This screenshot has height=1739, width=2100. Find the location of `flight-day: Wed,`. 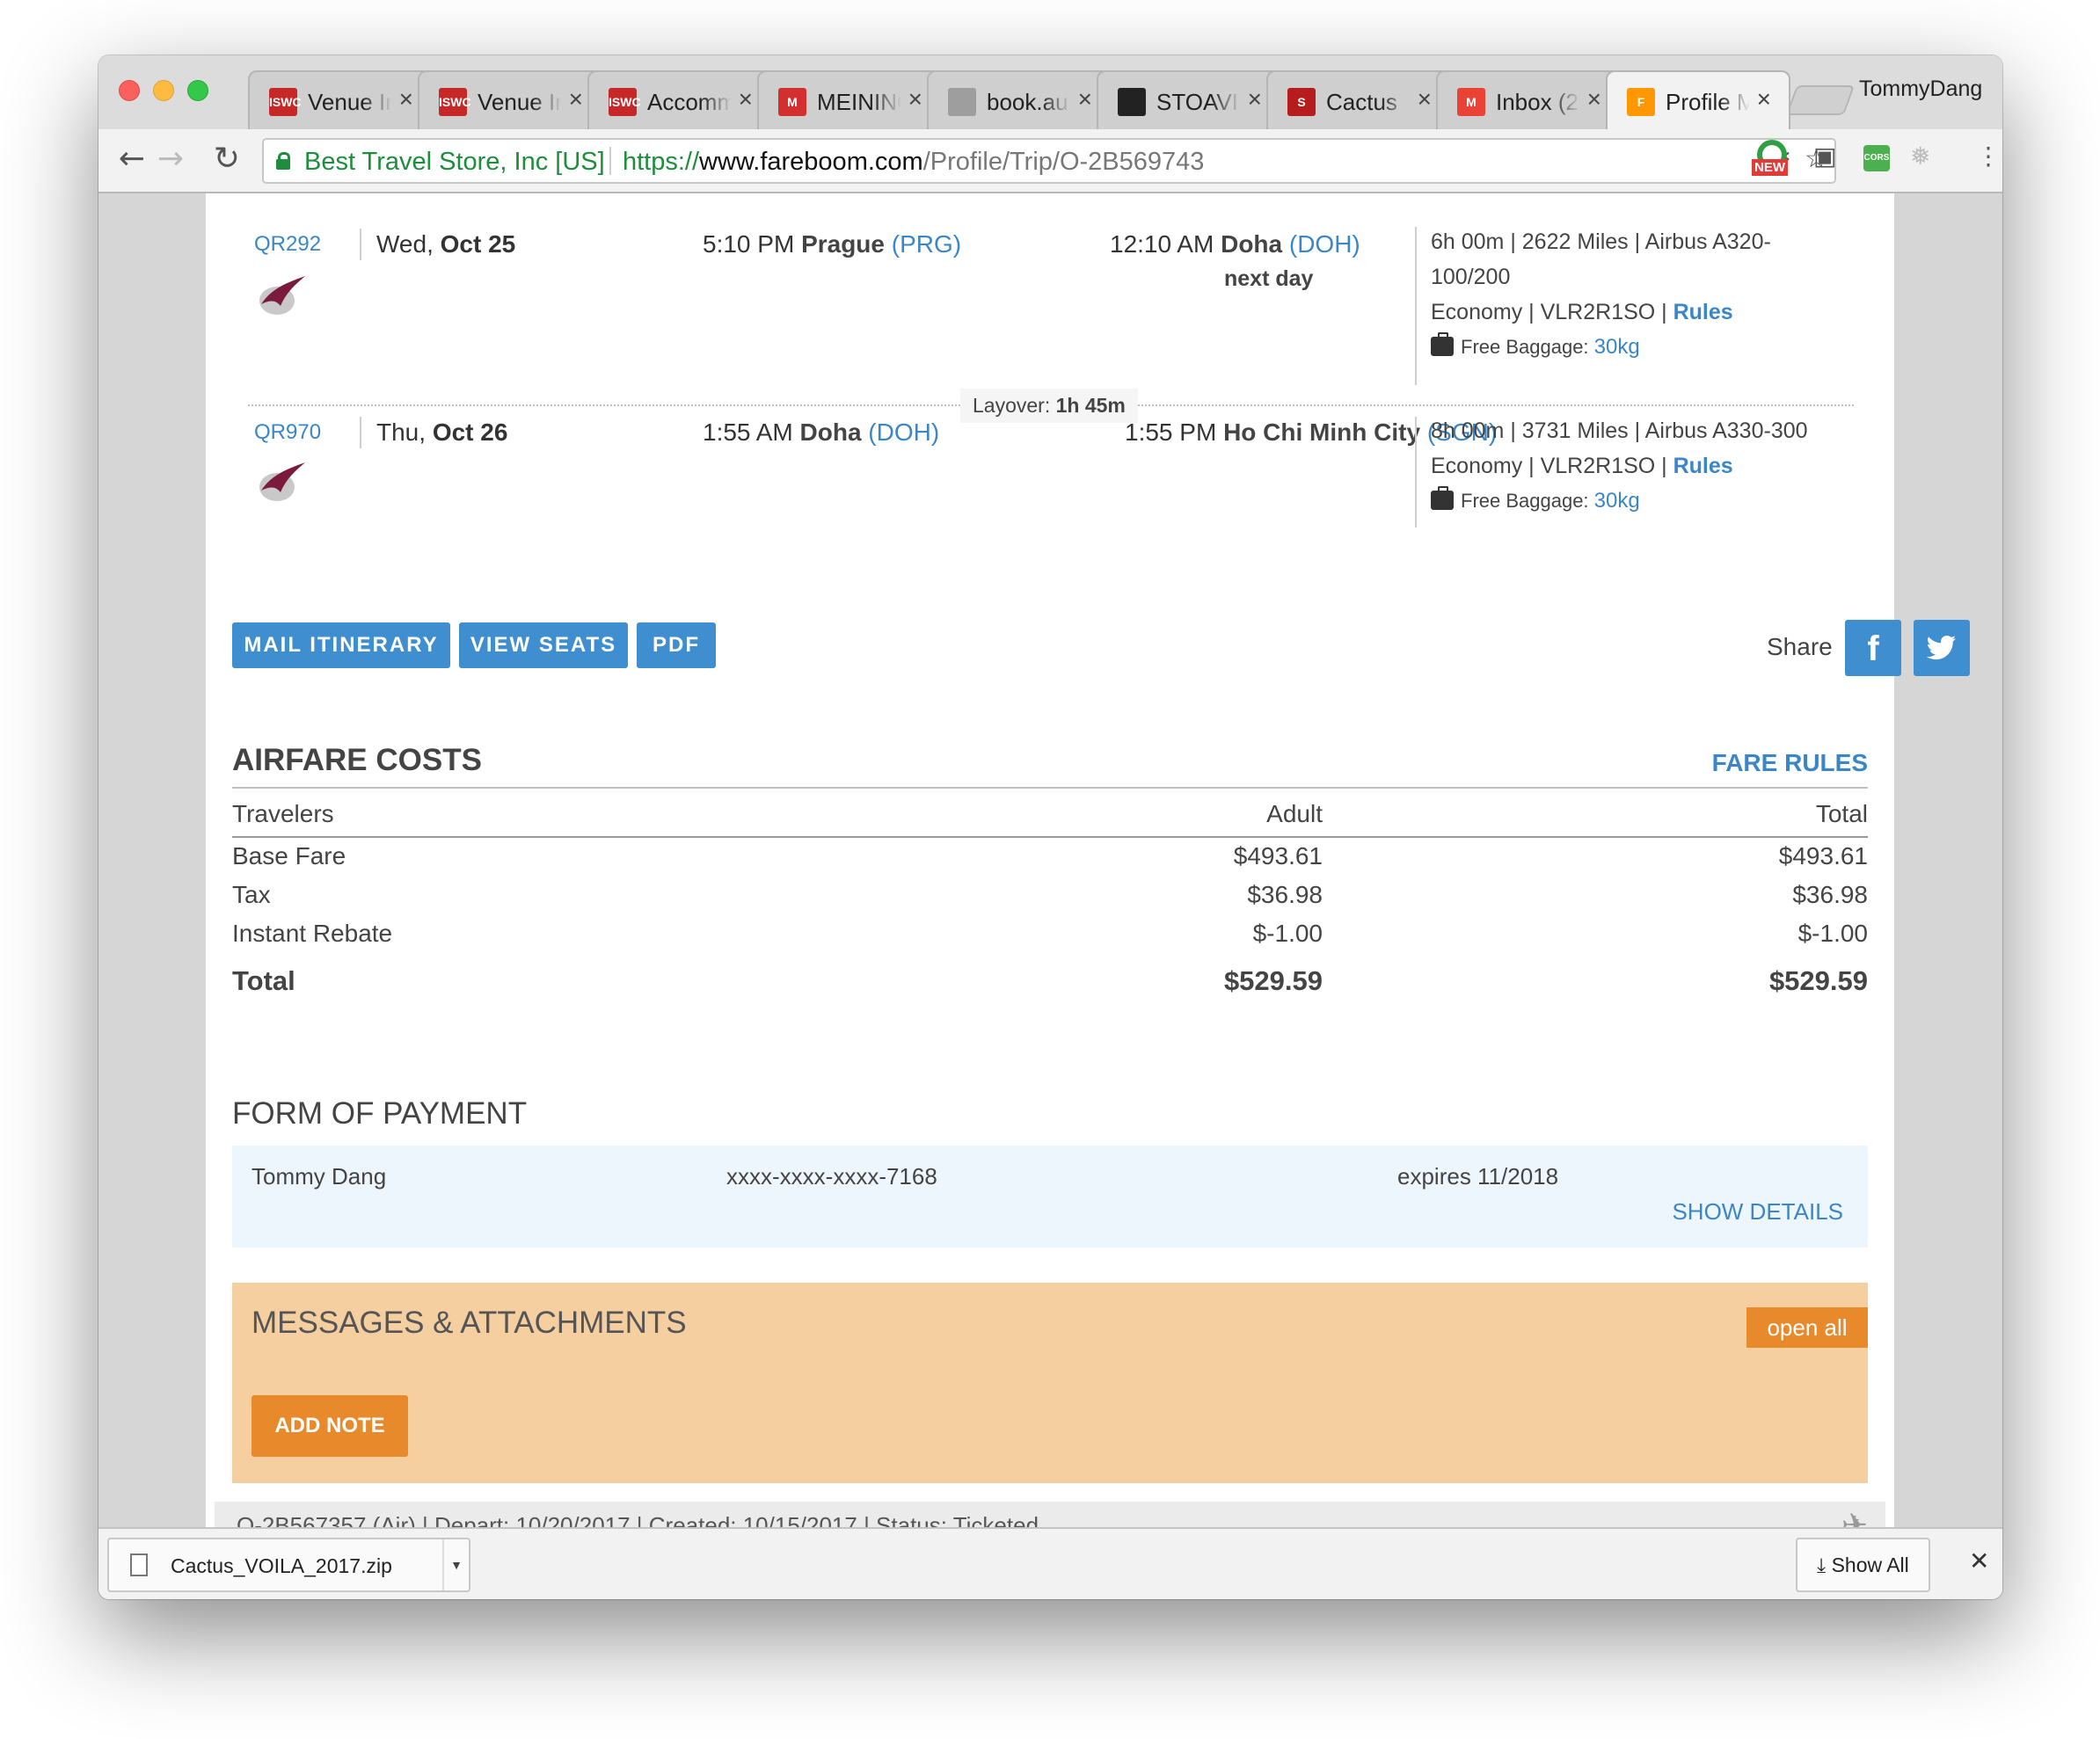

flight-day: Wed, is located at coordinates (405, 244).